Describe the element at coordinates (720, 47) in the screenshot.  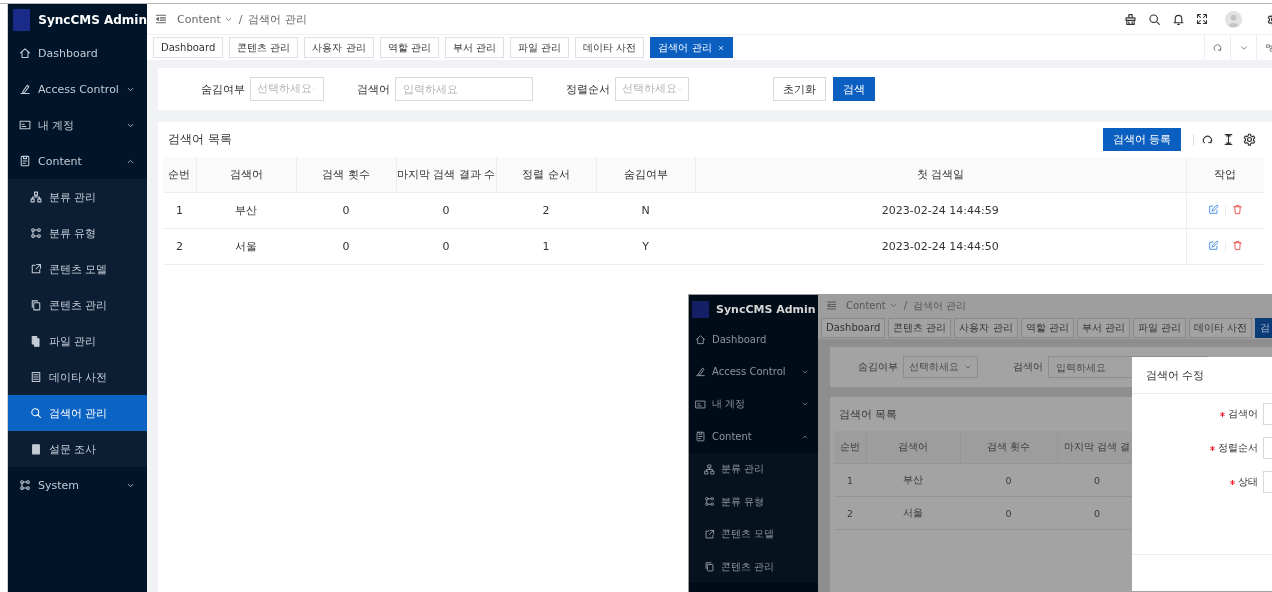
I see `close-icon` at that location.